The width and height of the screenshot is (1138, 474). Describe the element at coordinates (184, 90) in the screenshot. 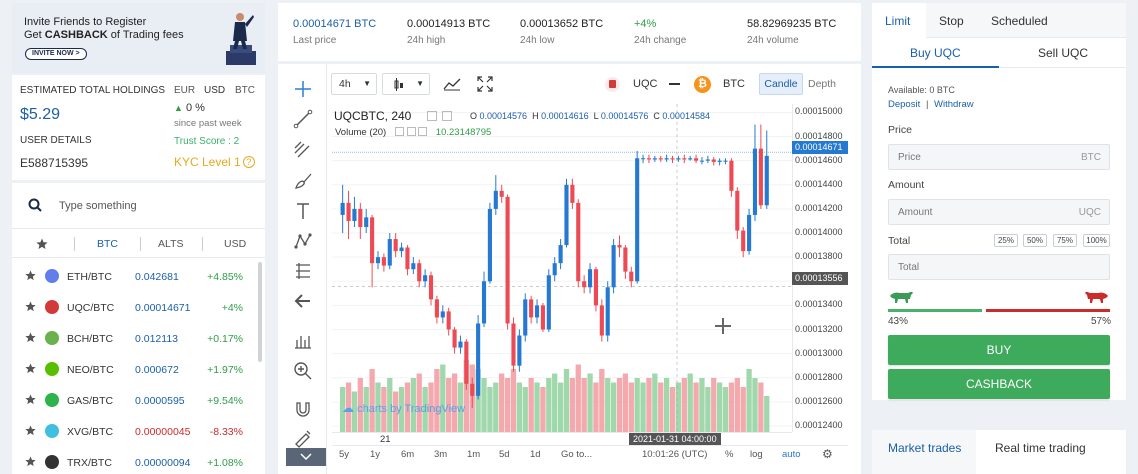

I see `currency-eur: EUR` at that location.